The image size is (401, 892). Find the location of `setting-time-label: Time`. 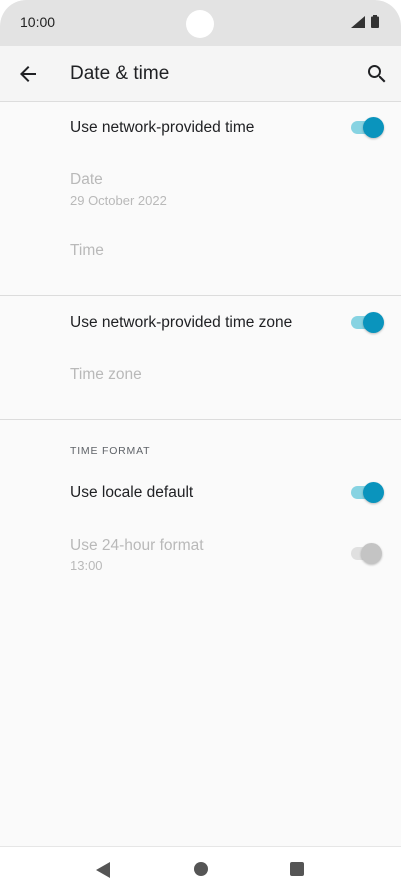

setting-time-label: Time is located at coordinates (87, 250).